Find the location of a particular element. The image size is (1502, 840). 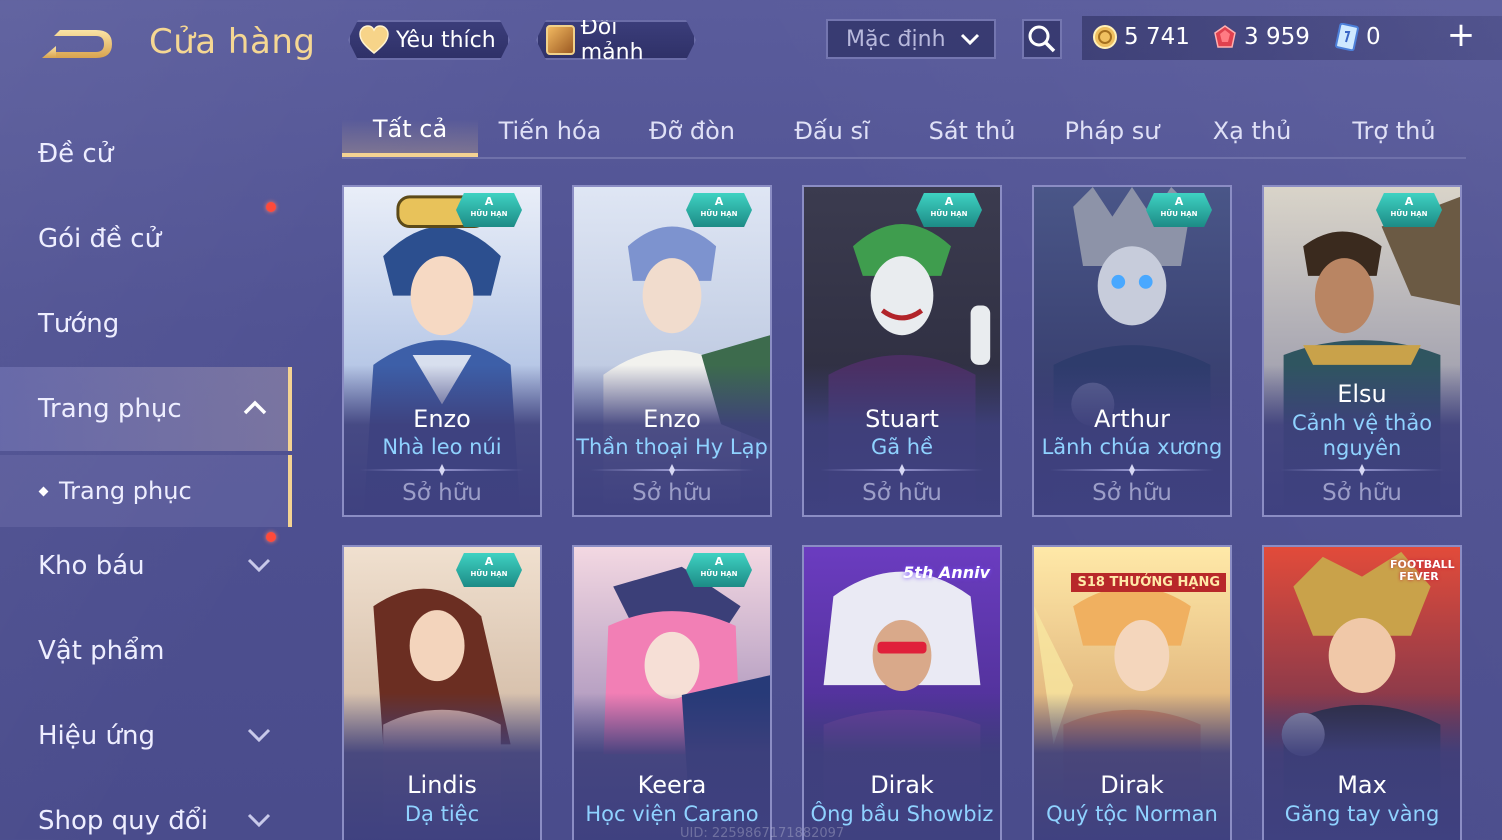

skin-card: A HỮU HẠN Elsu Cảnh vệ thảo nguyên Sở hữu is located at coordinates (1362, 351).